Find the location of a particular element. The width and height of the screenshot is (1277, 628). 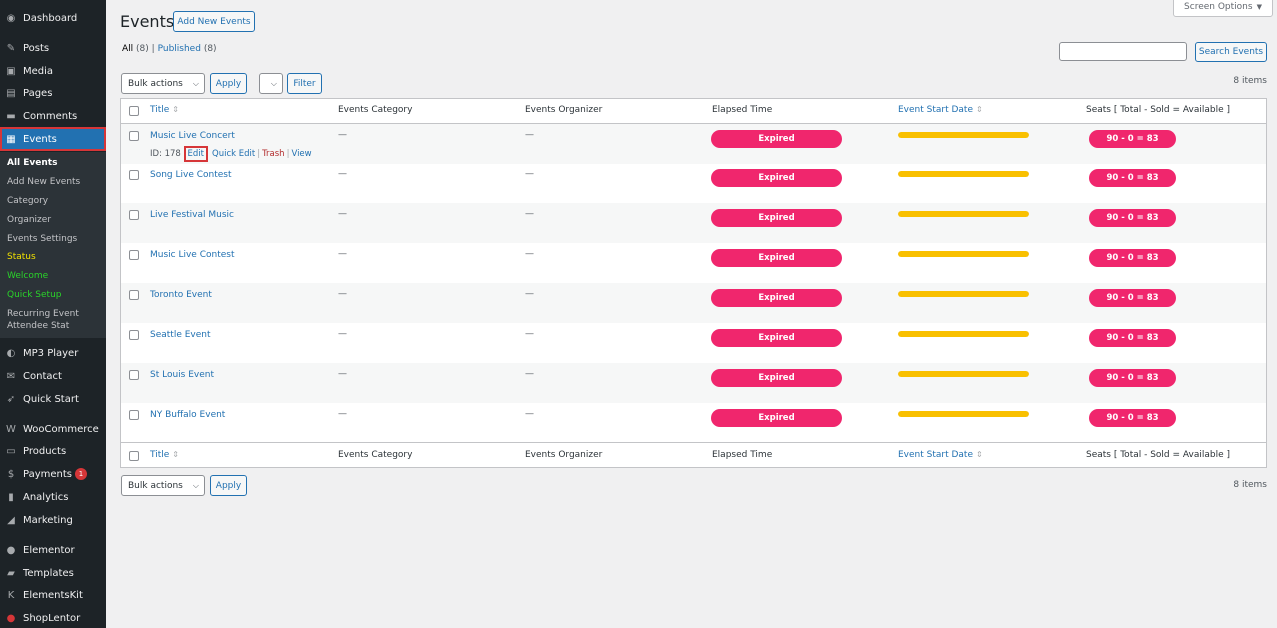

filter-all: All is located at coordinates (127, 49).